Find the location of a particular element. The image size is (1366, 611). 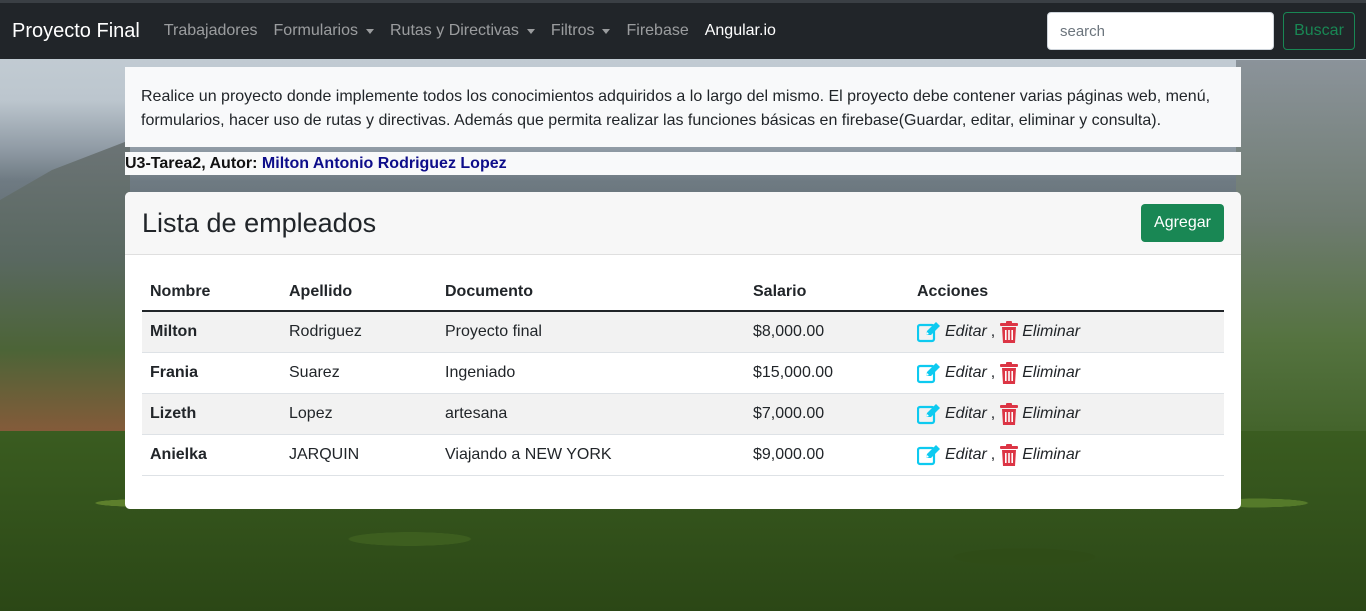

cell-documento: Viajando a NEW YORK is located at coordinates (591, 455).